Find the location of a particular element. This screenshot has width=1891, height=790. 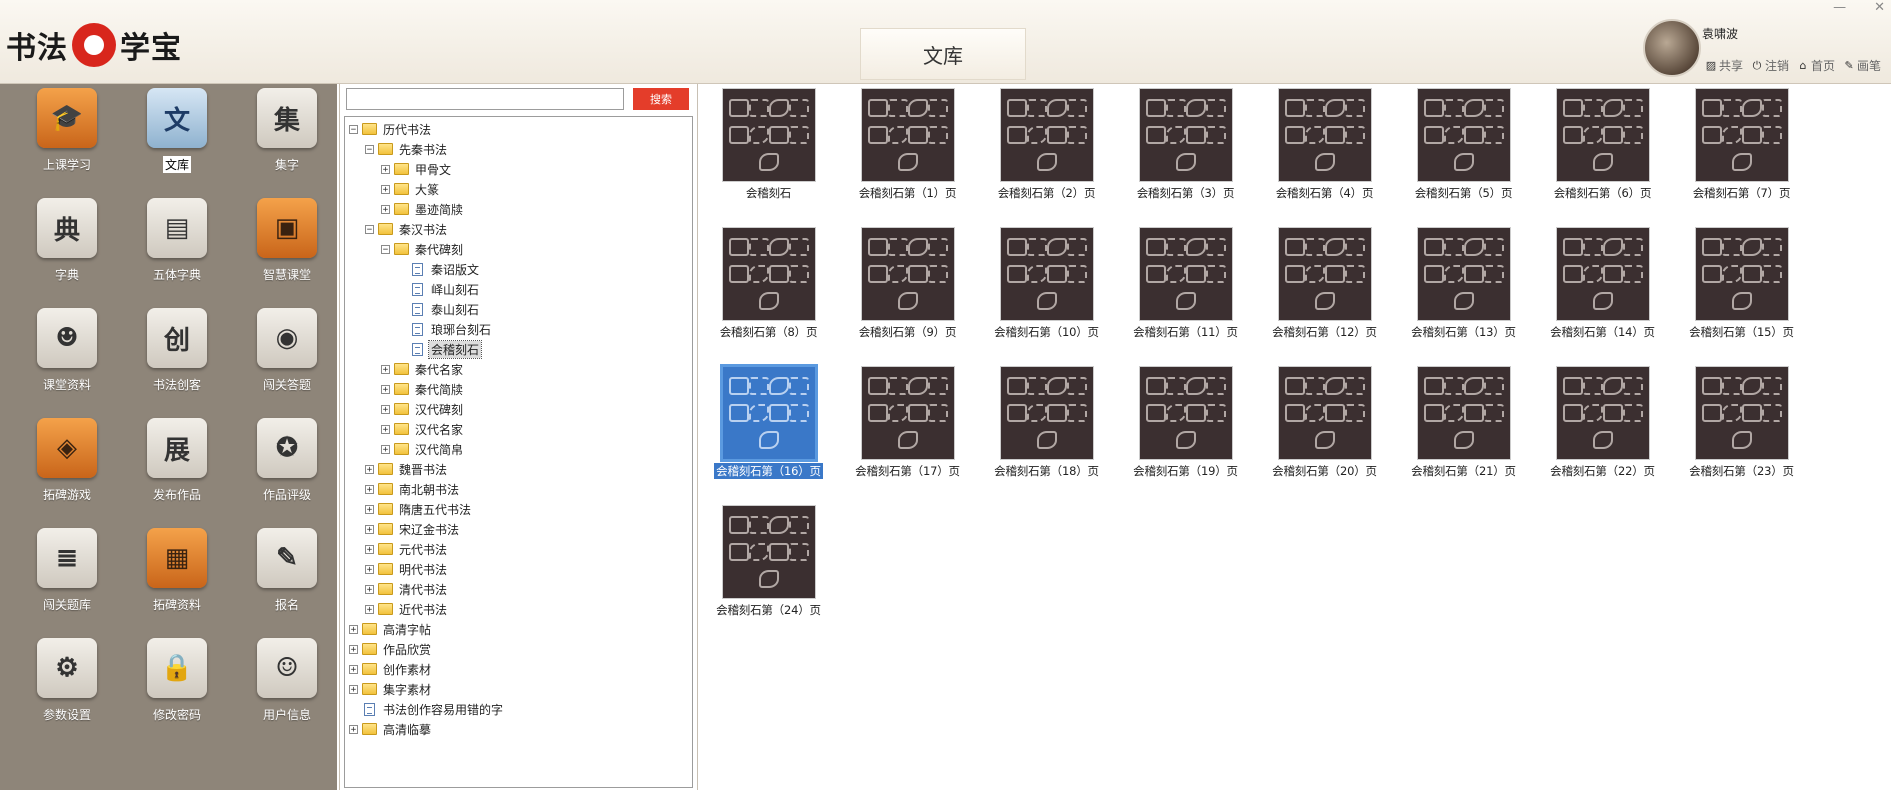

tree-node: − 历代书法 is located at coordinates (391, 129).